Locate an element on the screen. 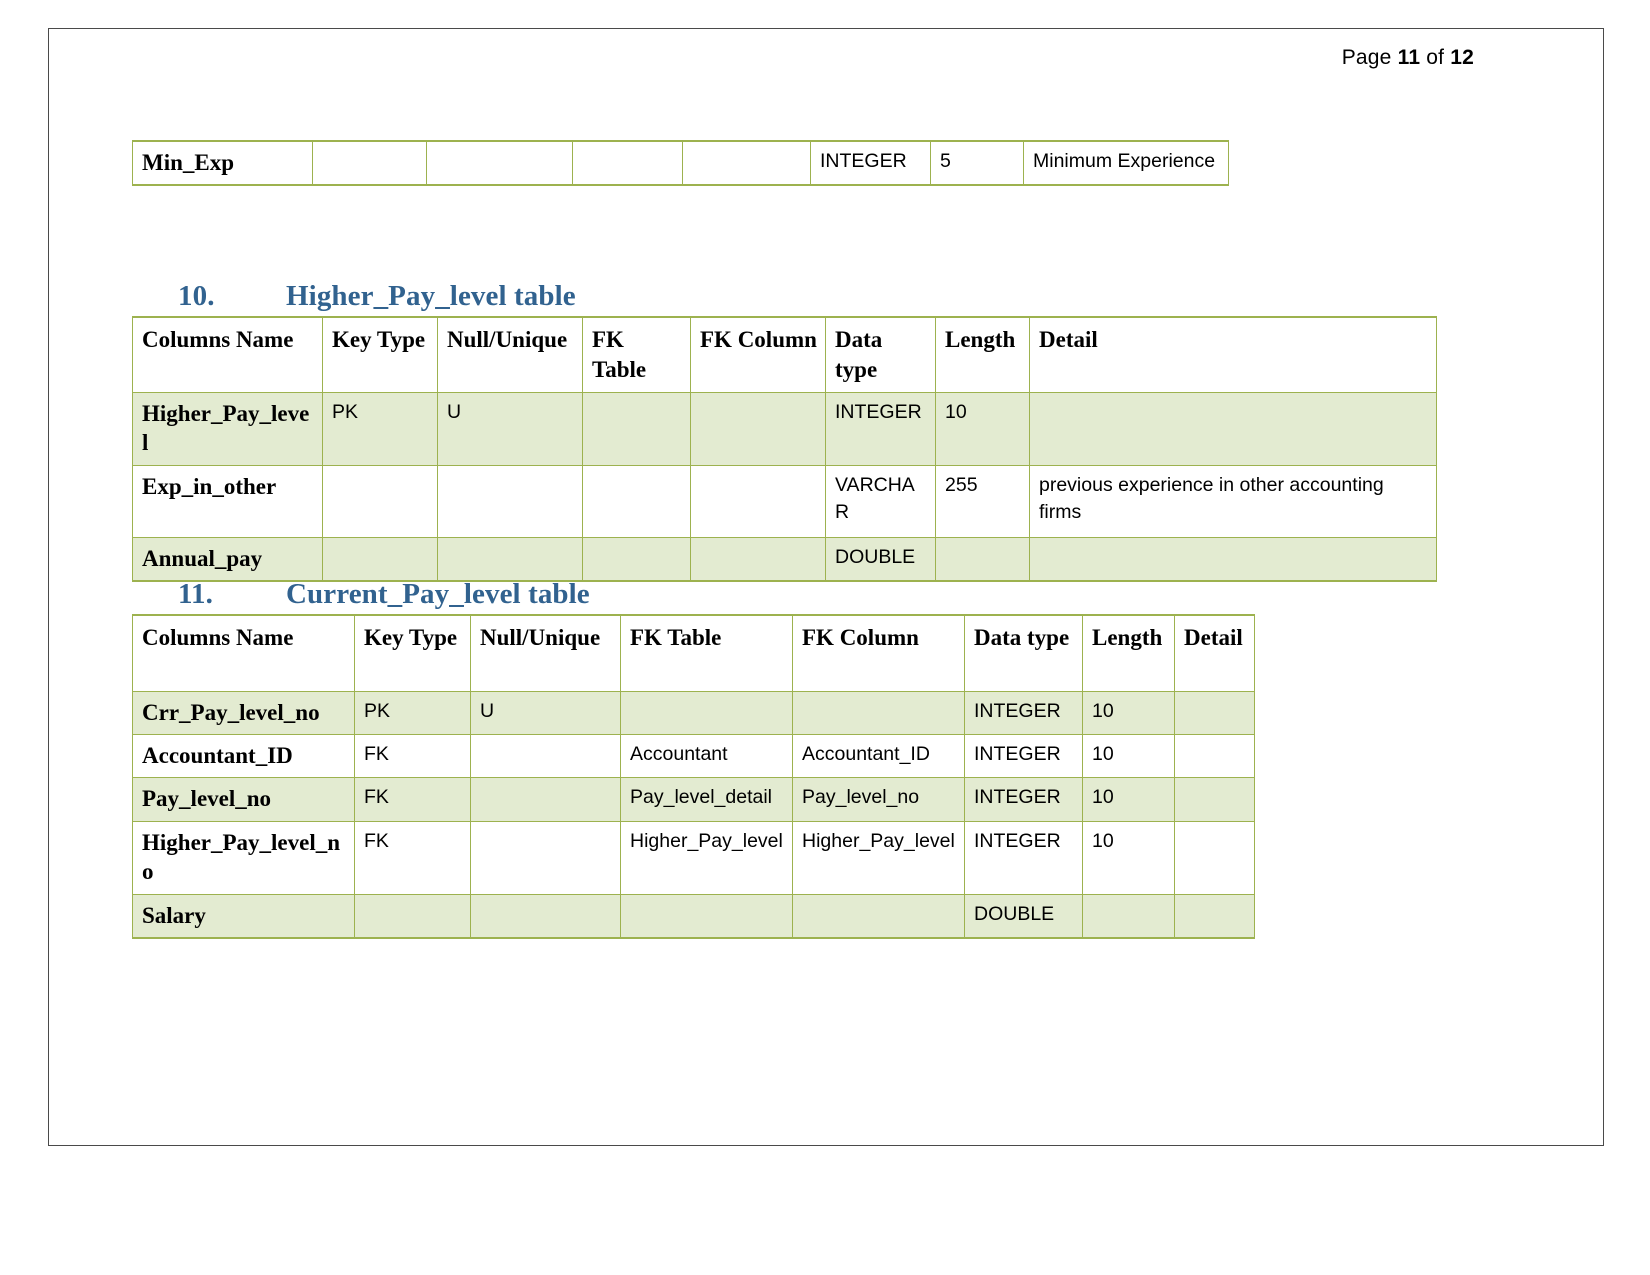 The image size is (1650, 1275). section-title-11: Current_Pay_level table is located at coordinates (438, 594).